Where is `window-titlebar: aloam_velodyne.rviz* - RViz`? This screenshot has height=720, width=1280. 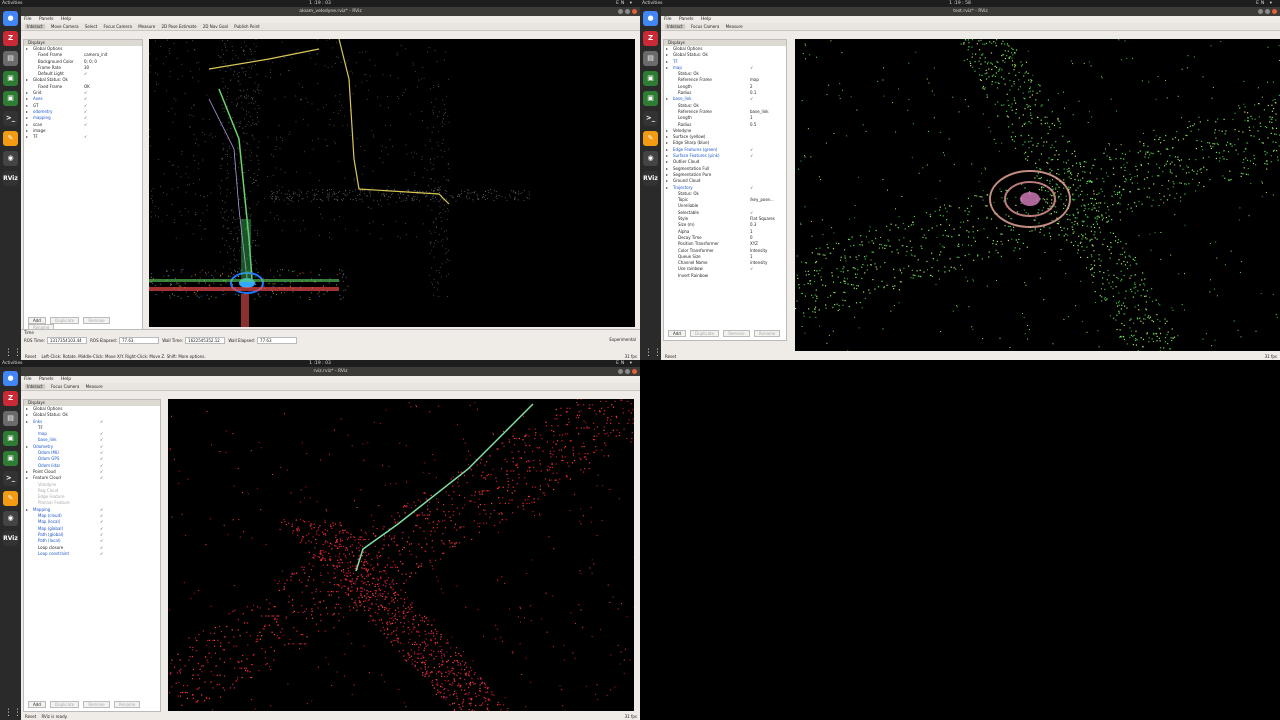
window-titlebar: aloam_velodyne.rviz* - RViz is located at coordinates (330, 11).